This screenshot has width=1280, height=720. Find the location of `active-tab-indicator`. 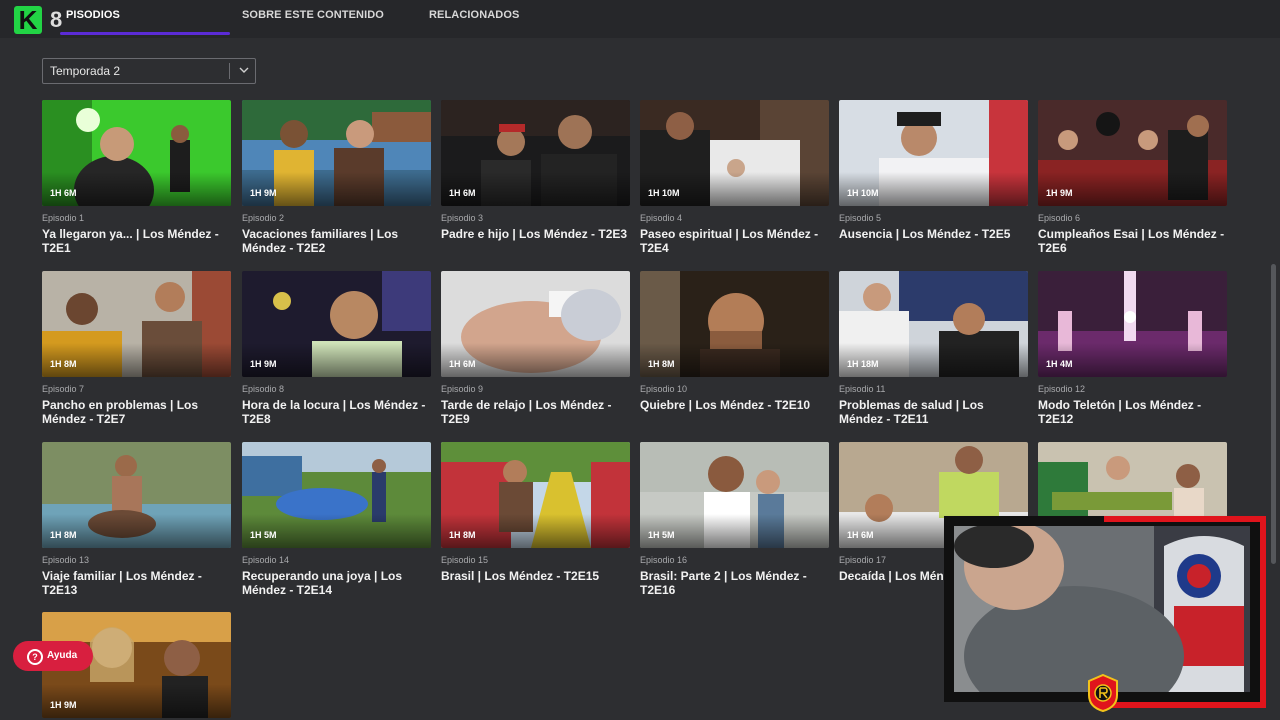

active-tab-indicator is located at coordinates (145, 33).